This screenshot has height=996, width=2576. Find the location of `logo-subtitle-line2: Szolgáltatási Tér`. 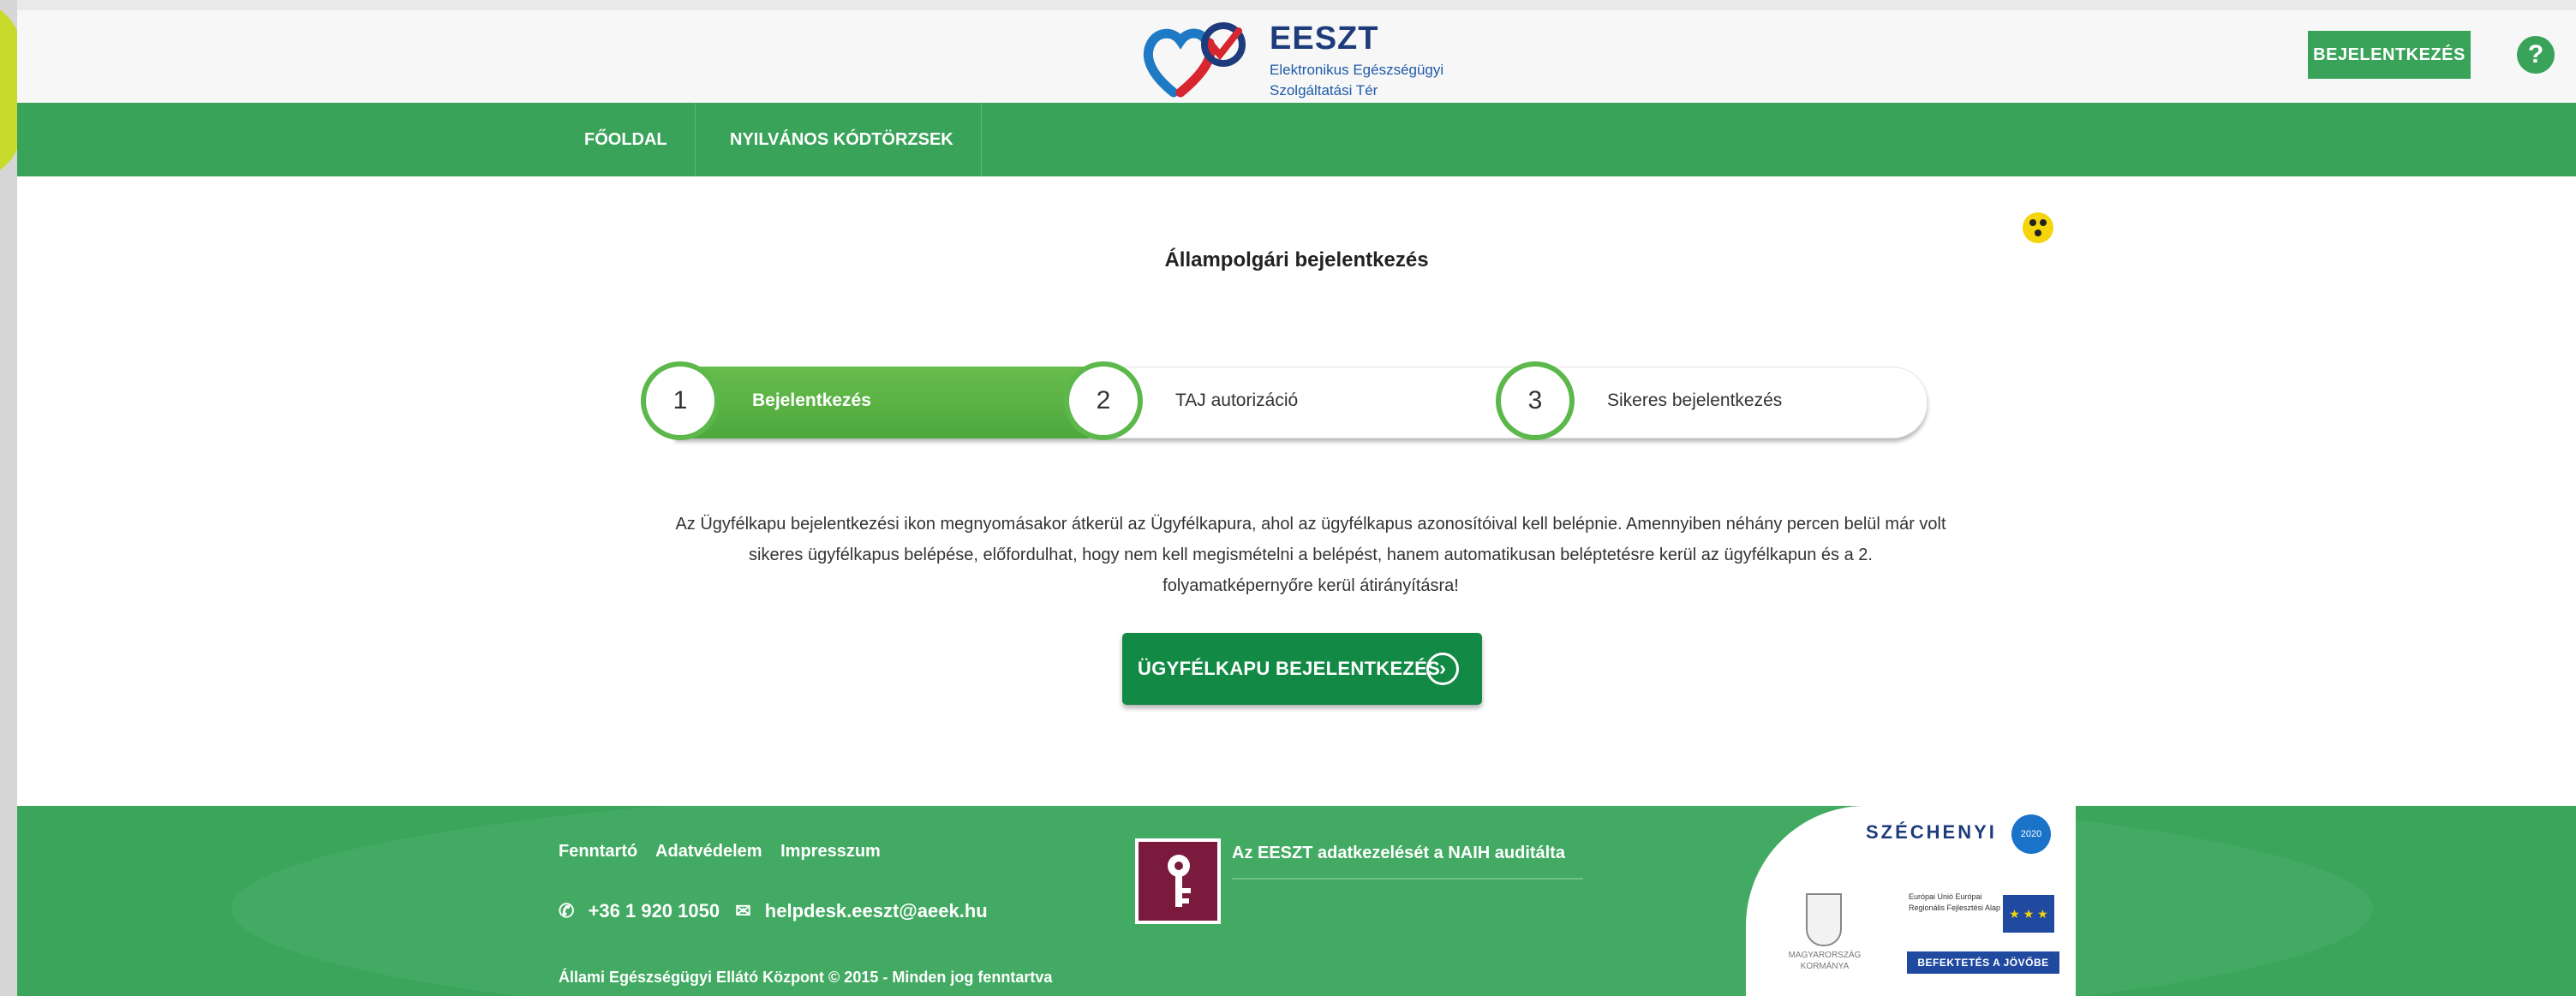

logo-subtitle-line2: Szolgáltatási Tér is located at coordinates (1324, 90).